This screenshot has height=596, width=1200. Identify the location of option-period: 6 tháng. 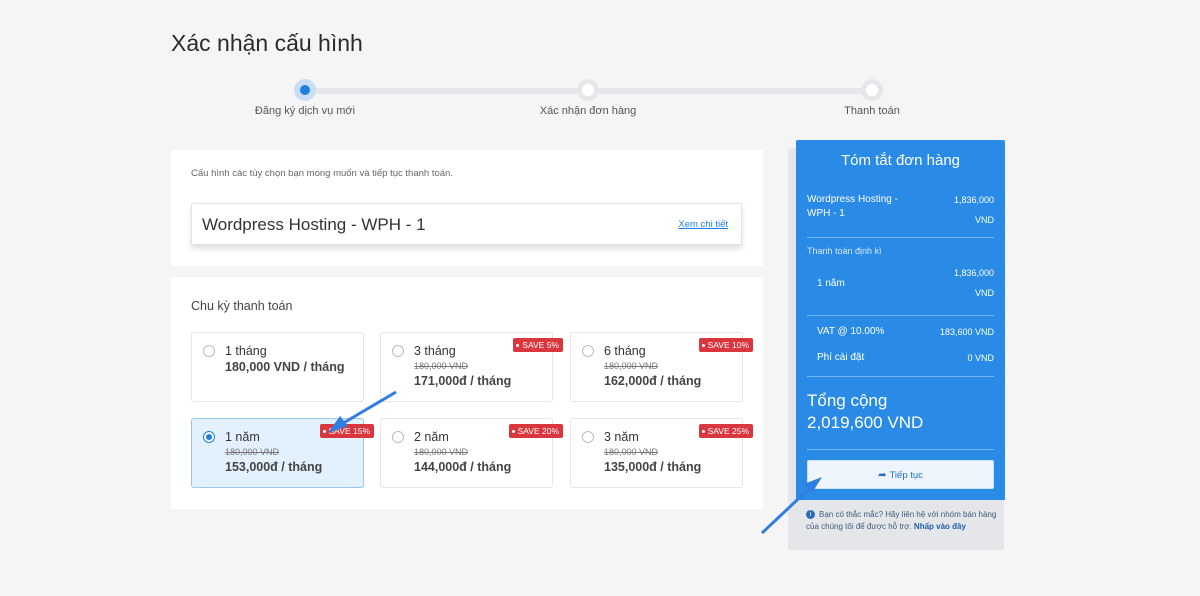
(625, 351).